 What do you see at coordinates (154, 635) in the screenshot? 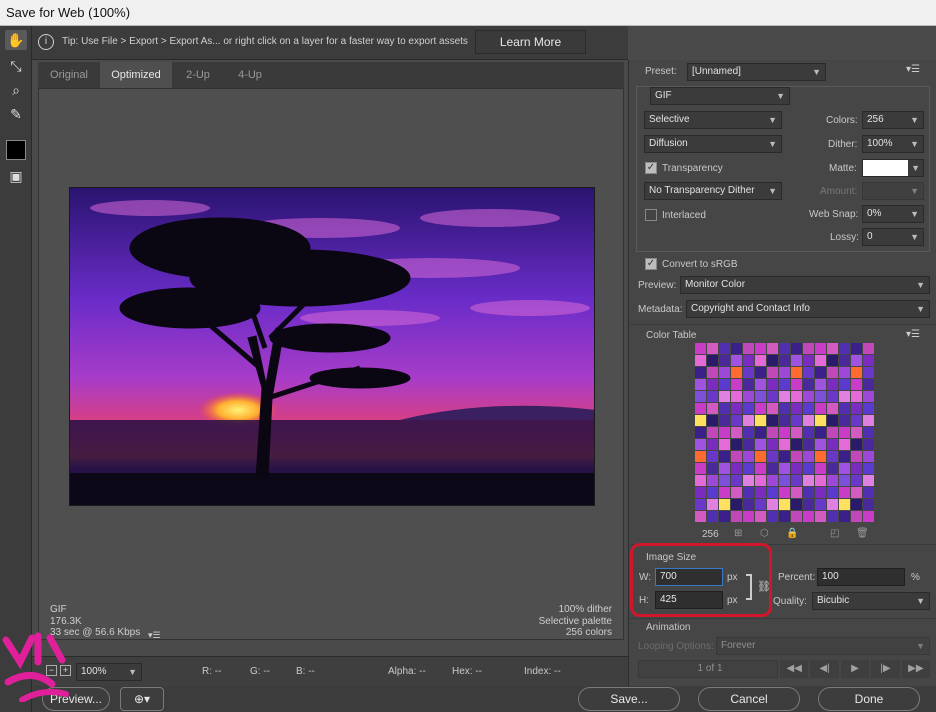
I see `download-speed-menu-icon: ▾☰` at bounding box center [154, 635].